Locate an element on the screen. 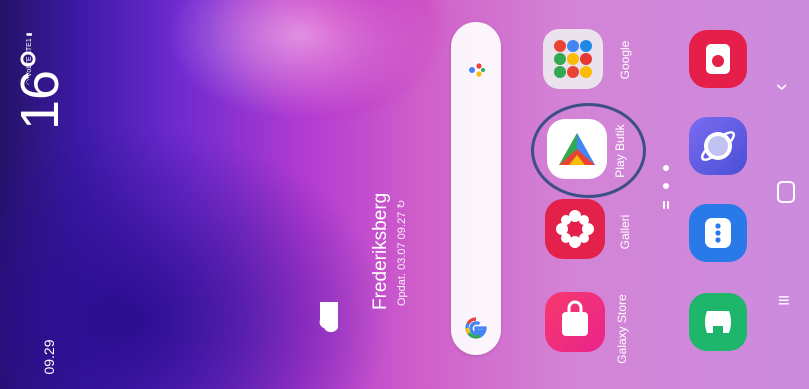 This screenshot has width=809, height=389. google-folder-apps-icon is located at coordinates (573, 59).